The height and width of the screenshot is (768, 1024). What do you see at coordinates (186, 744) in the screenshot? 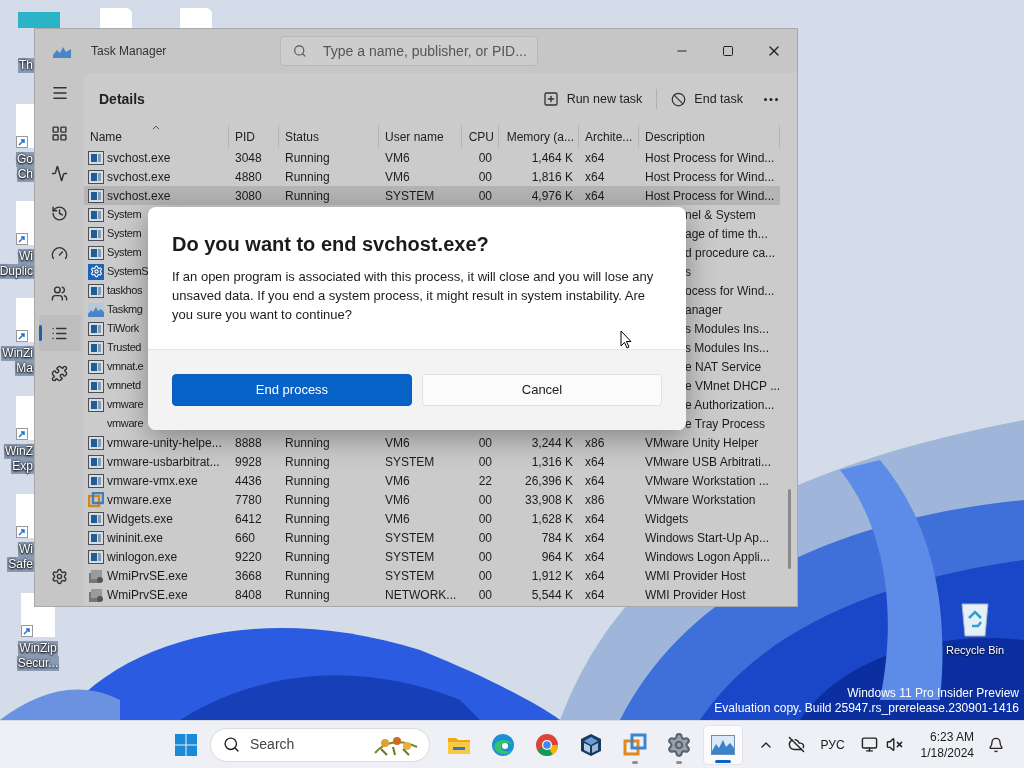
I see `windows-logo` at bounding box center [186, 744].